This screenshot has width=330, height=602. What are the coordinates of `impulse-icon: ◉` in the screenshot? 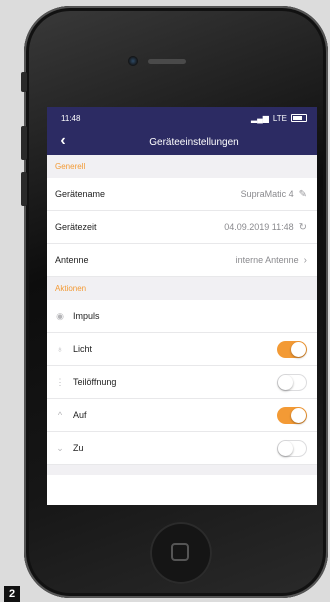 It's located at (60, 315).